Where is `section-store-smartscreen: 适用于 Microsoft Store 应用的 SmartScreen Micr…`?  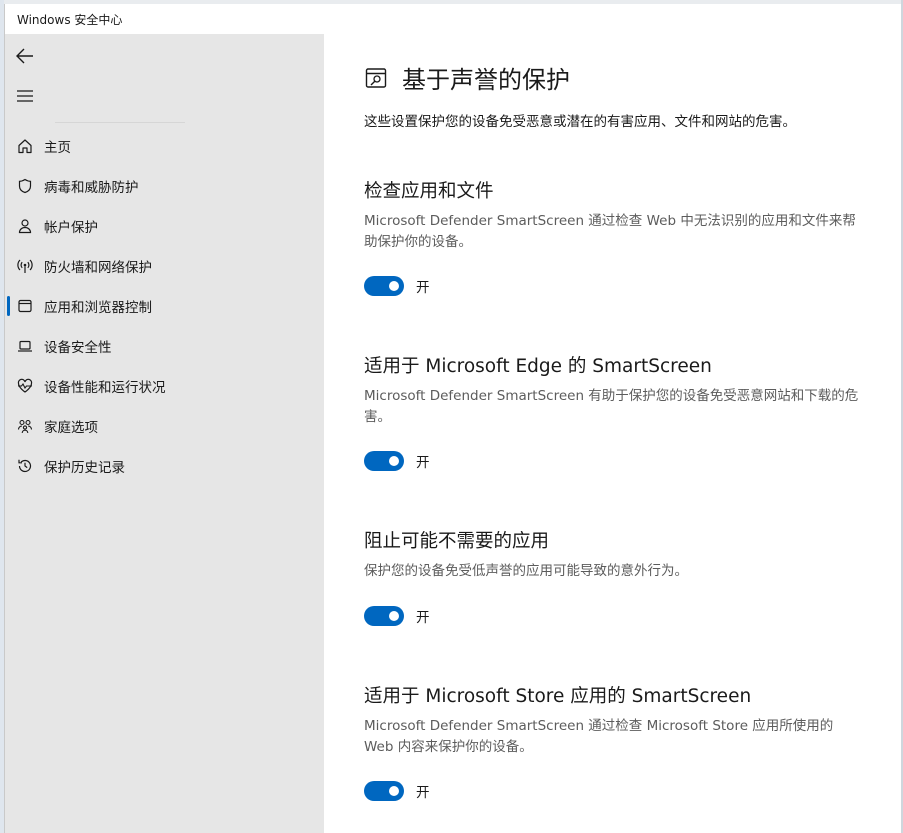
section-store-smartscreen: 适用于 Microsoft Store 应用的 SmartScreen Micr… is located at coordinates (614, 741).